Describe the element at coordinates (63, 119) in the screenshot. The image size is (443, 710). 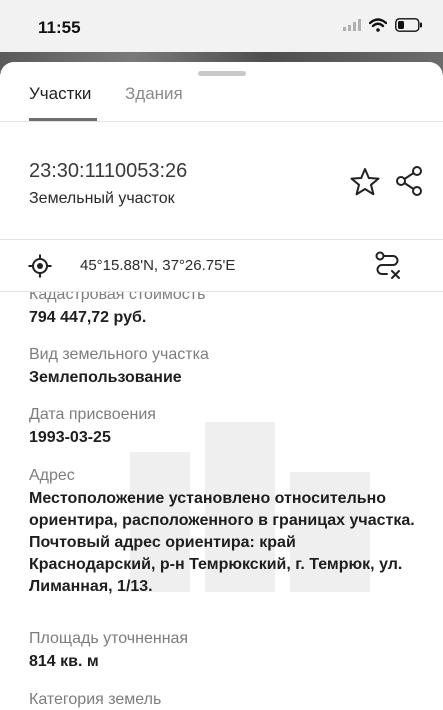
I see `active-tab-indicator` at that location.